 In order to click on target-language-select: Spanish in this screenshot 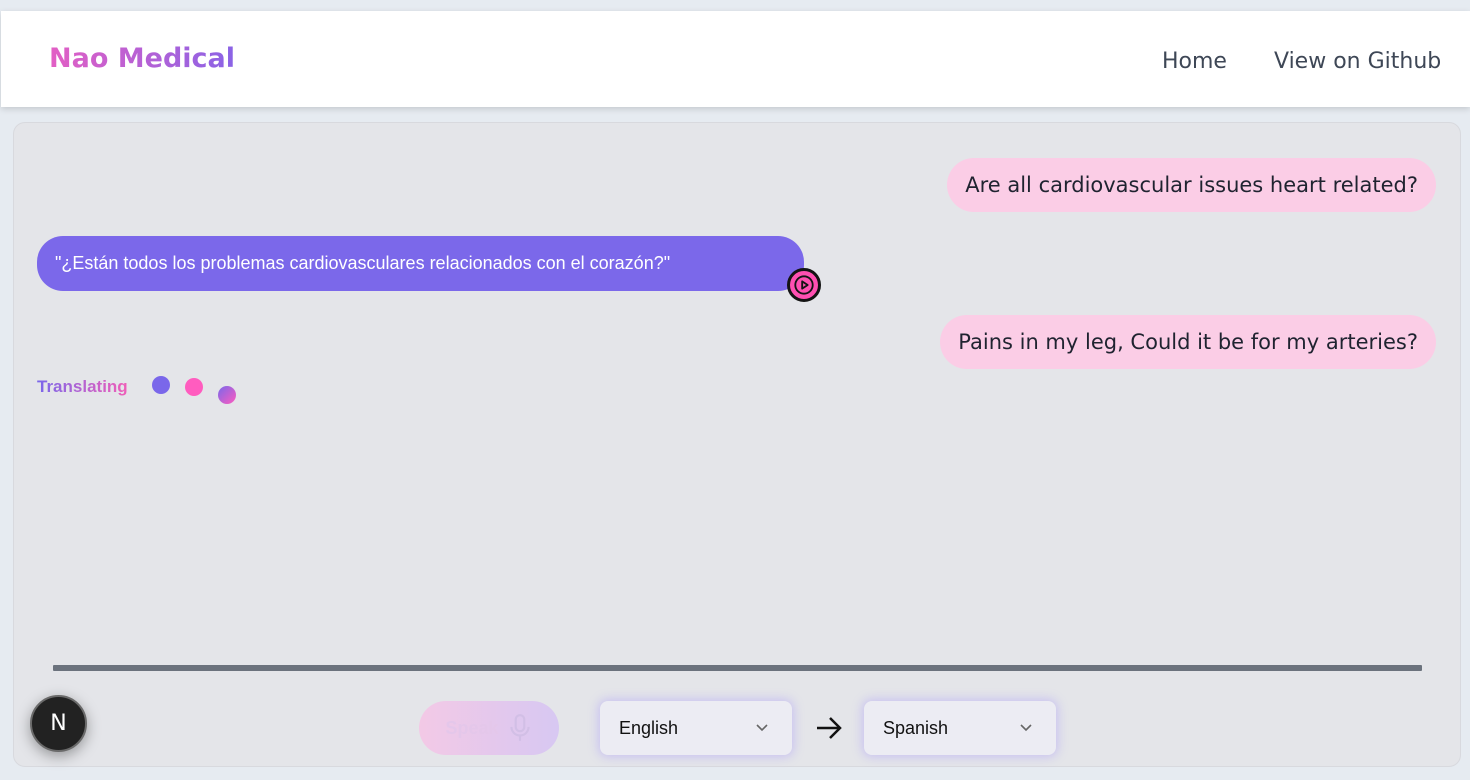, I will do `click(960, 728)`.